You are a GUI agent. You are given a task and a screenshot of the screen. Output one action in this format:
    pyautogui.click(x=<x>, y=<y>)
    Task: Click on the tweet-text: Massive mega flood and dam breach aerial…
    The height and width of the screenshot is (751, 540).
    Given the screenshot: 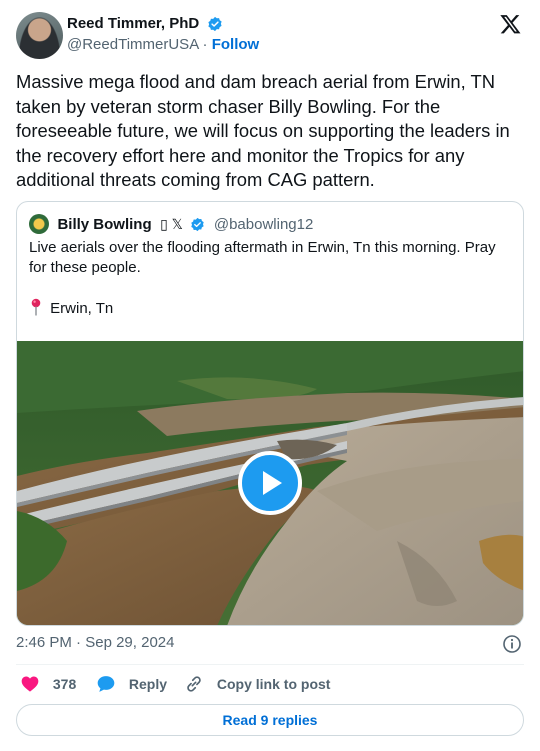 What is the action you would take?
    pyautogui.click(x=263, y=131)
    